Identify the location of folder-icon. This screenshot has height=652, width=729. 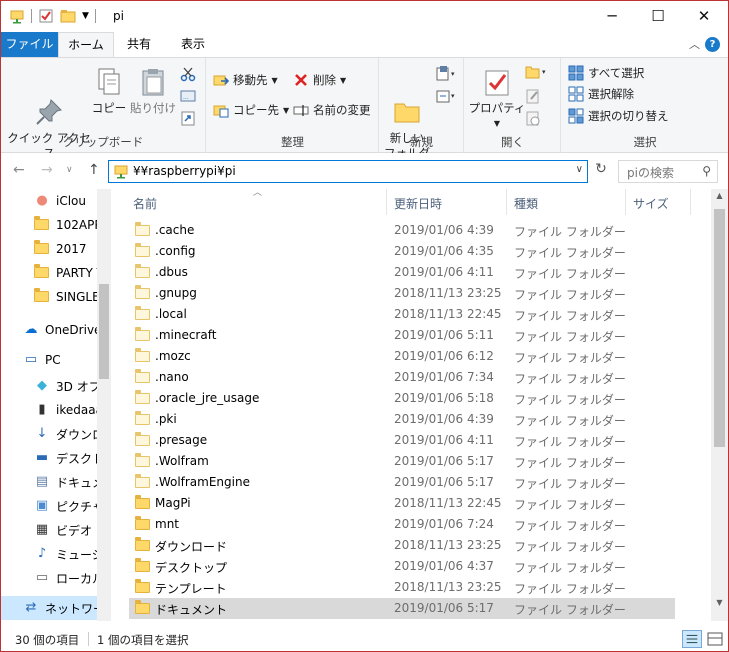
(42, 272).